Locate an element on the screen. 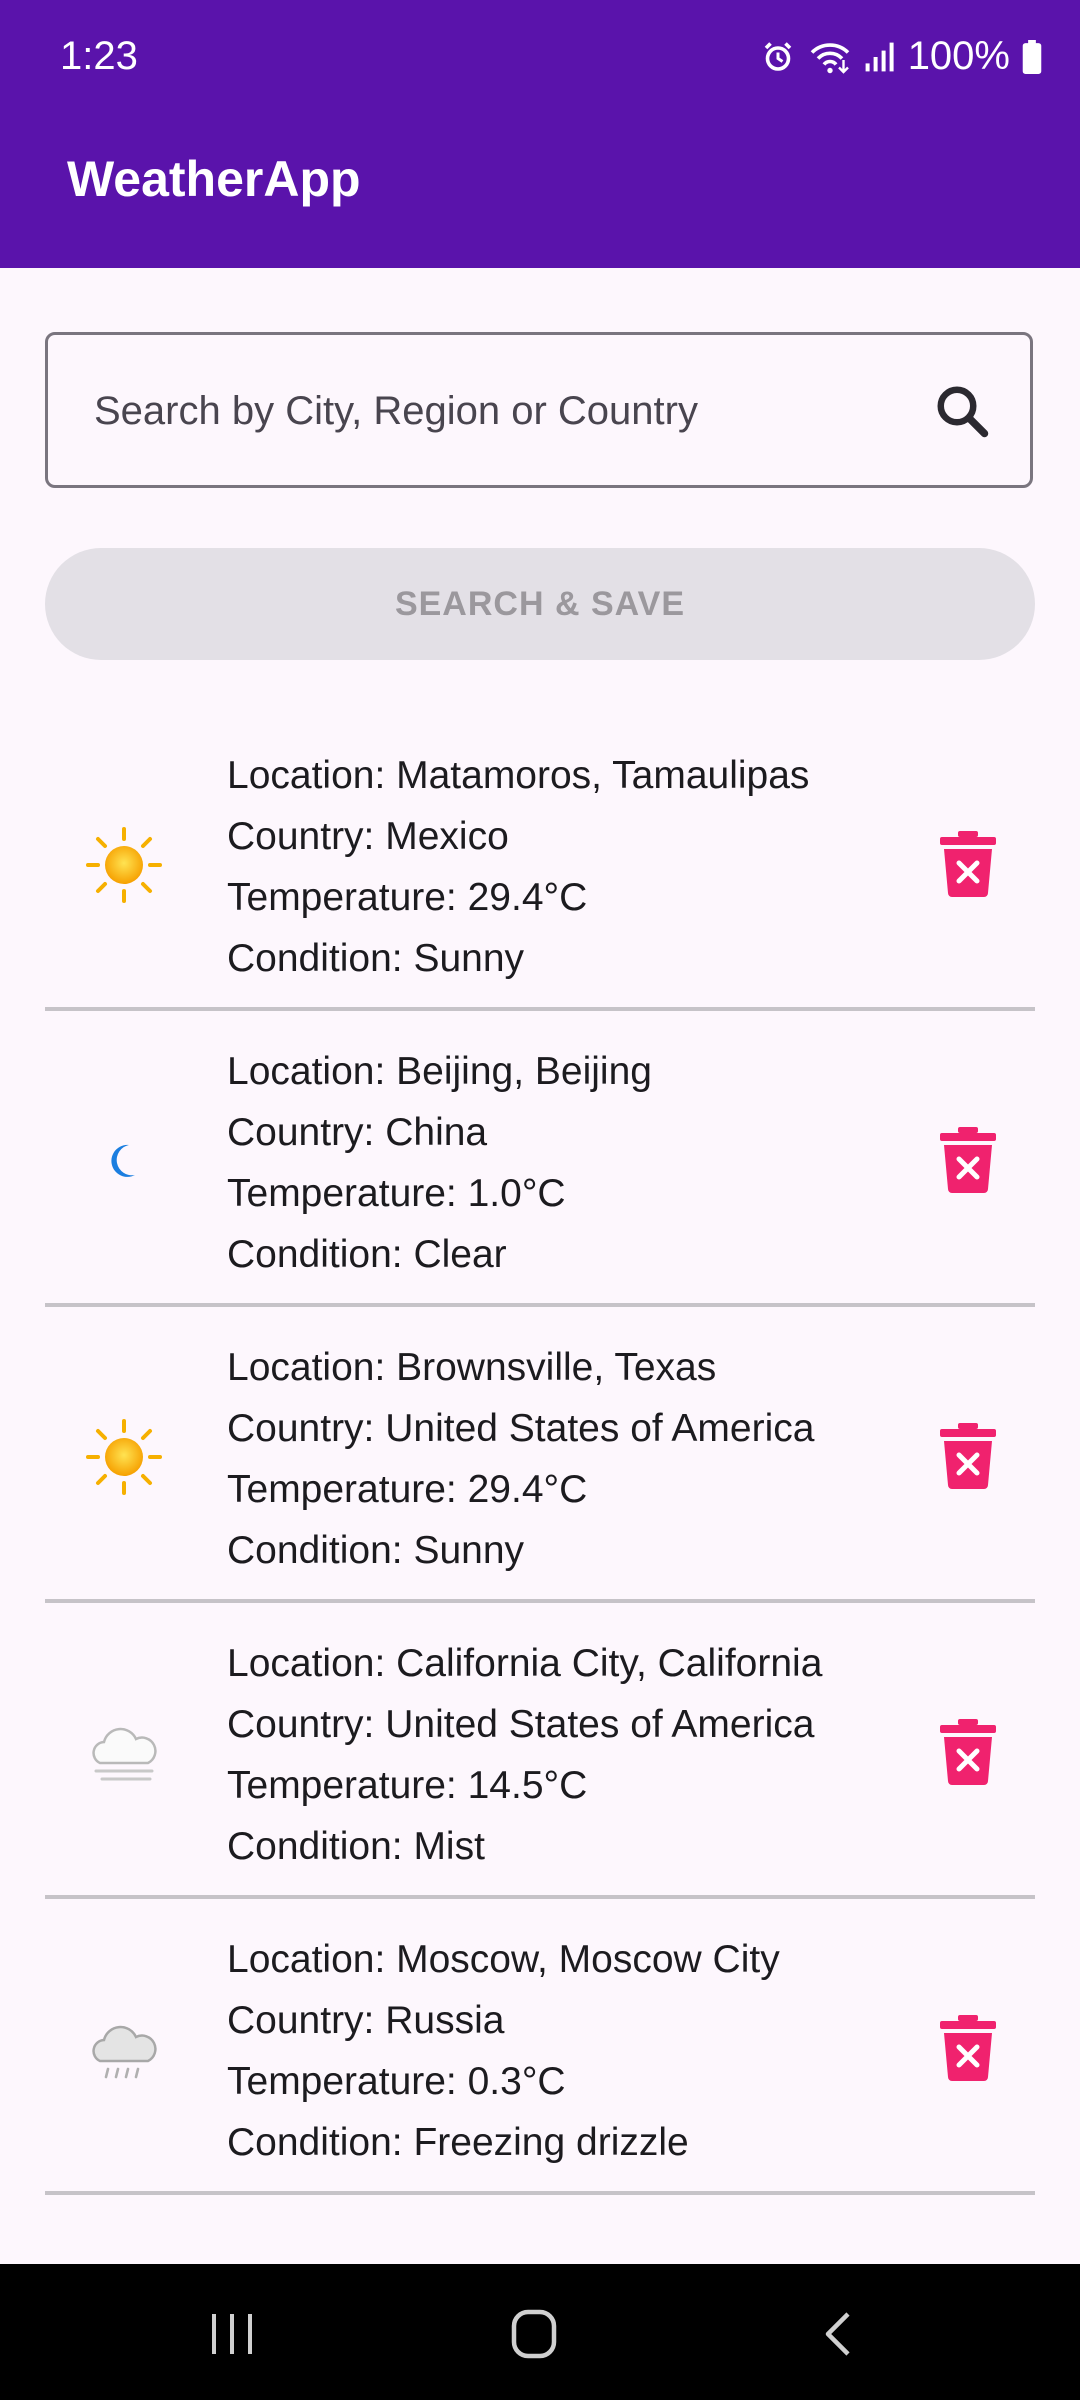 Image resolution: width=1080 pixels, height=2400 pixels. home-icon is located at coordinates (534, 2334).